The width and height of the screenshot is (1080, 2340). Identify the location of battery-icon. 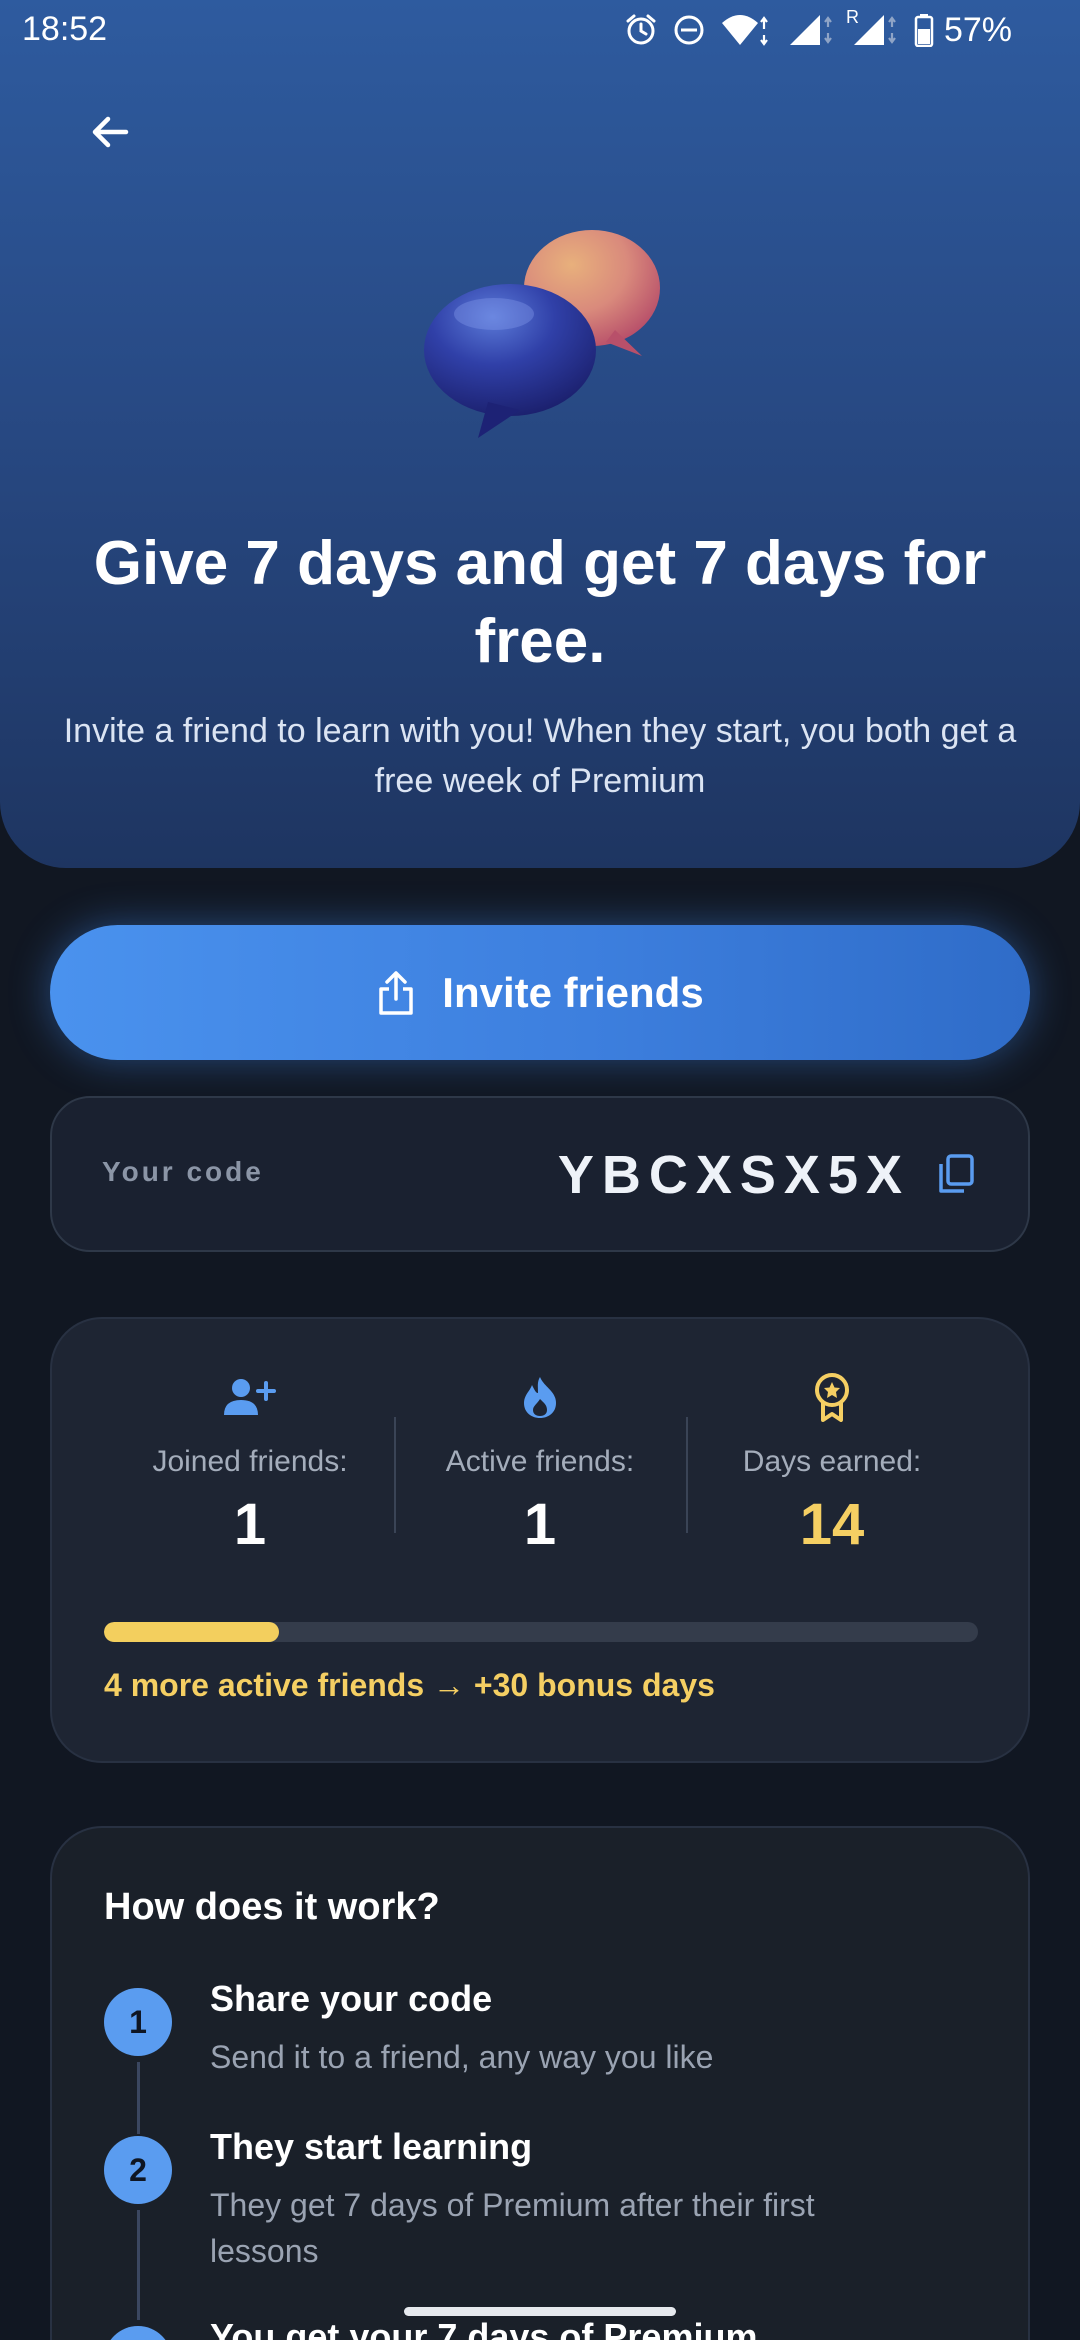
(924, 30).